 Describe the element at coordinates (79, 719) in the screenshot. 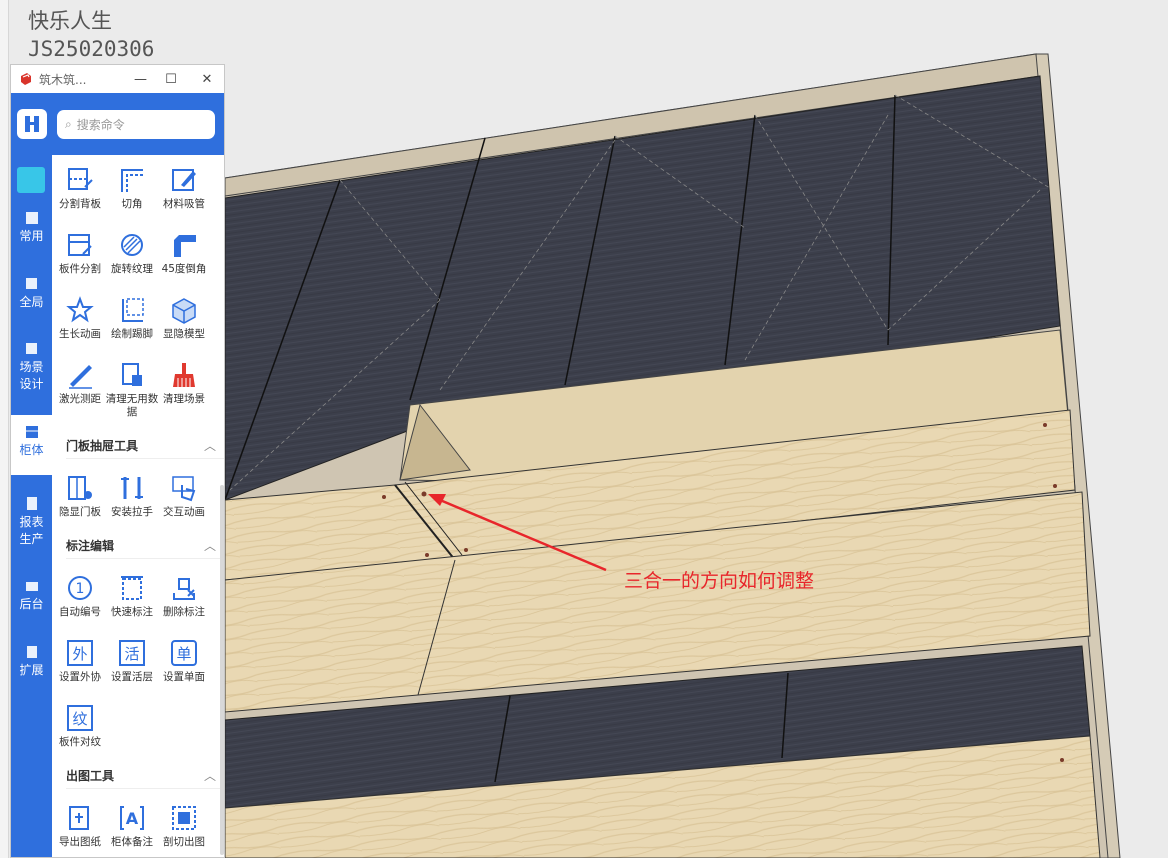

I see `grain-match-glyph: 纹` at that location.